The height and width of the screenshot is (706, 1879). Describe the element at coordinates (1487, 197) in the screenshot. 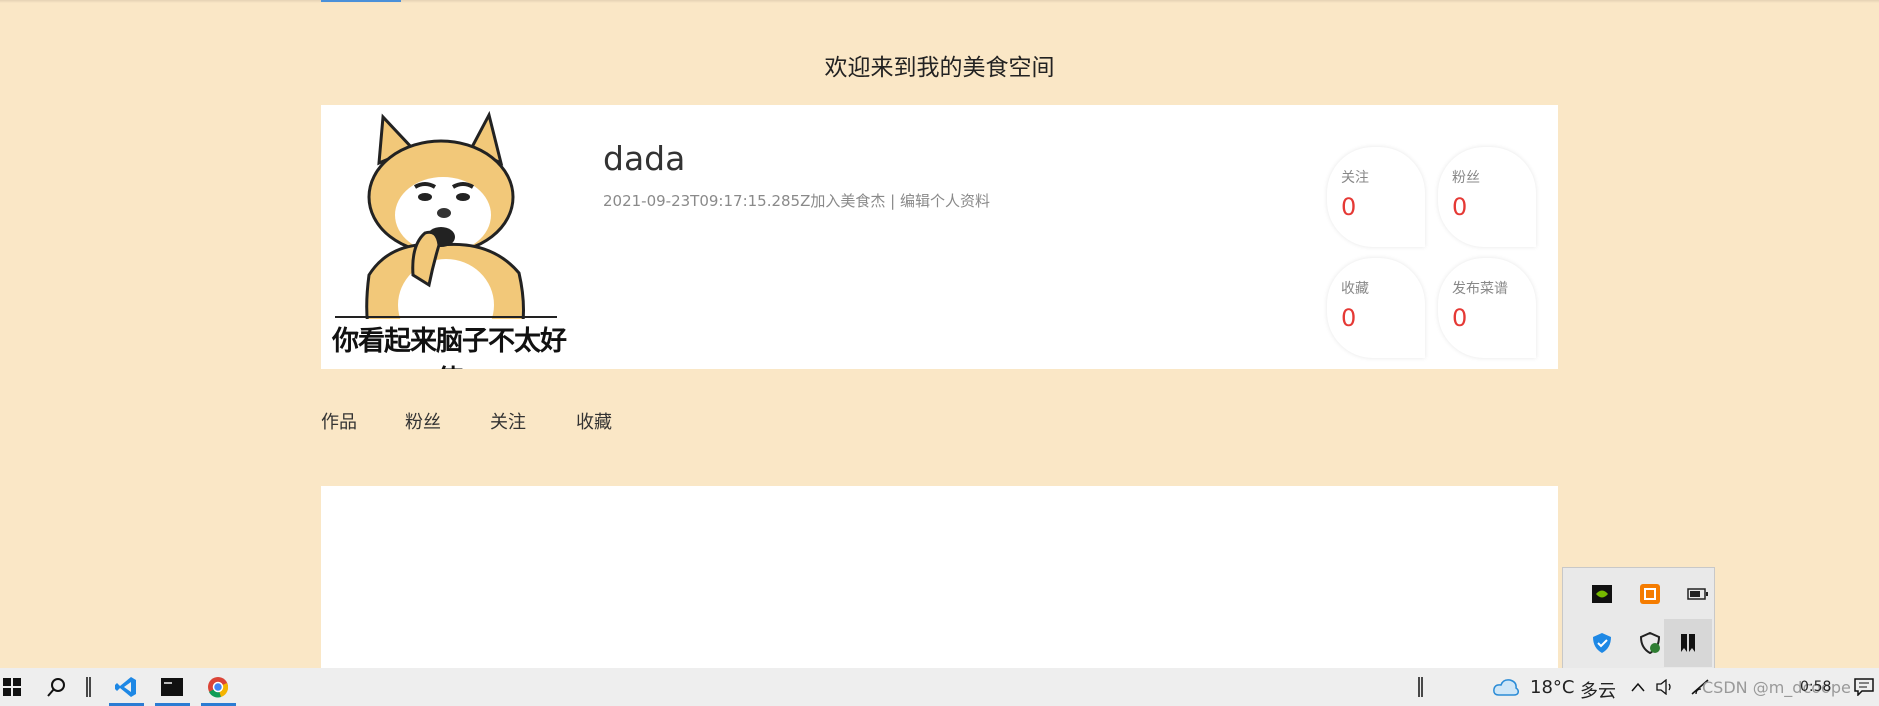

I see `stat-followers: 粉丝 0` at that location.